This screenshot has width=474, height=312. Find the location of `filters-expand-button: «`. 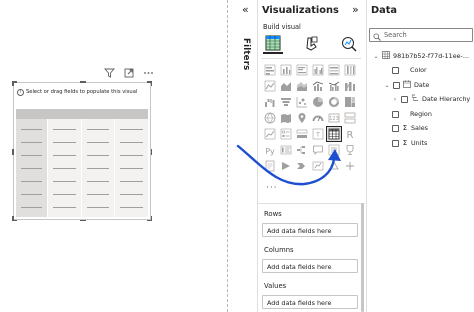

filters-expand-button: « is located at coordinates (245, 9).